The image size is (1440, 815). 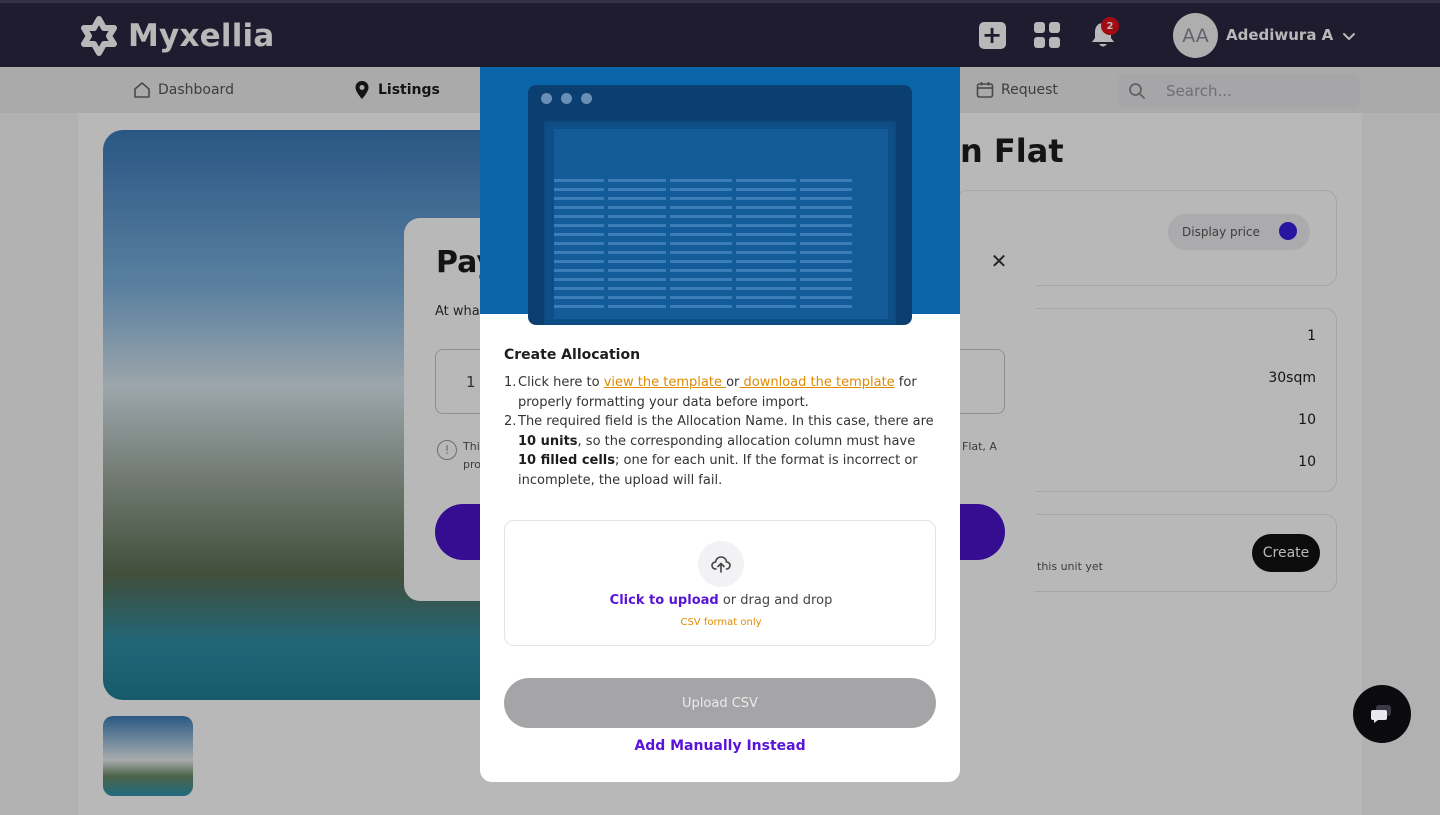 I want to click on upload-cloud-icon, so click(x=721, y=564).